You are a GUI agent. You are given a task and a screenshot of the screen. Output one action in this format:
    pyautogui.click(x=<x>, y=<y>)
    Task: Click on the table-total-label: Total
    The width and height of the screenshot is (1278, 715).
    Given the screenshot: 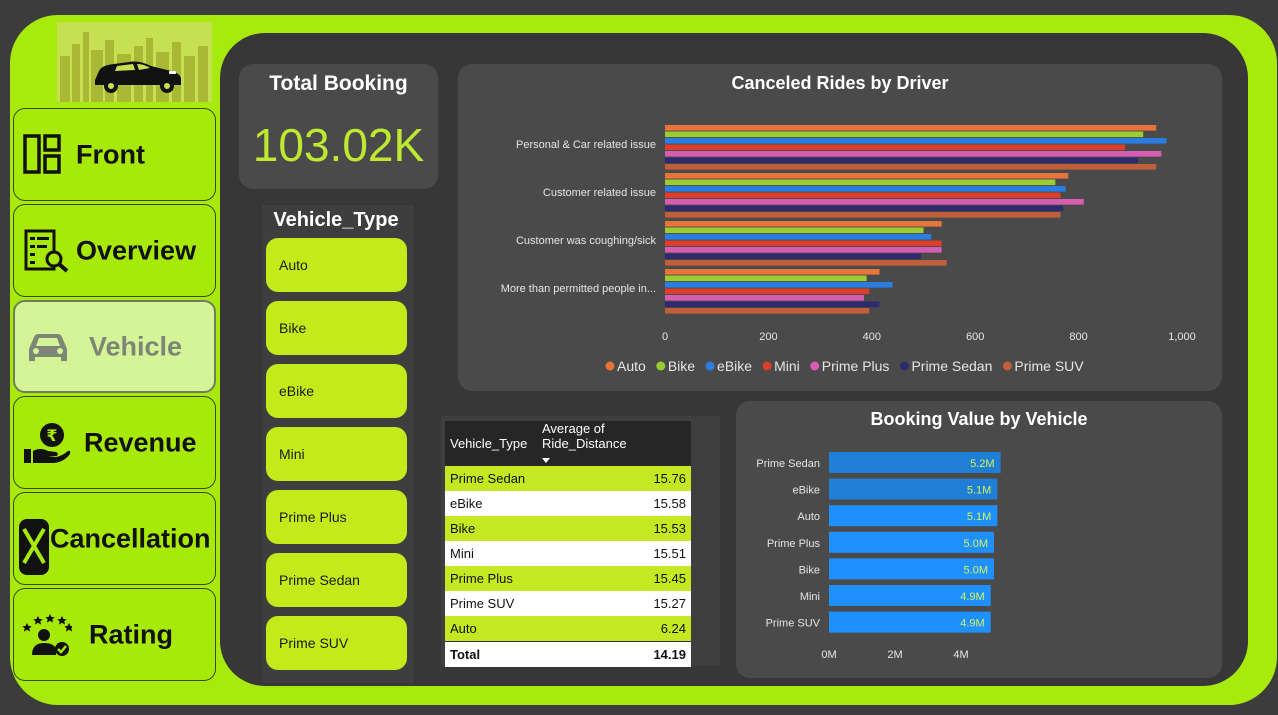 What is the action you would take?
    pyautogui.click(x=491, y=654)
    